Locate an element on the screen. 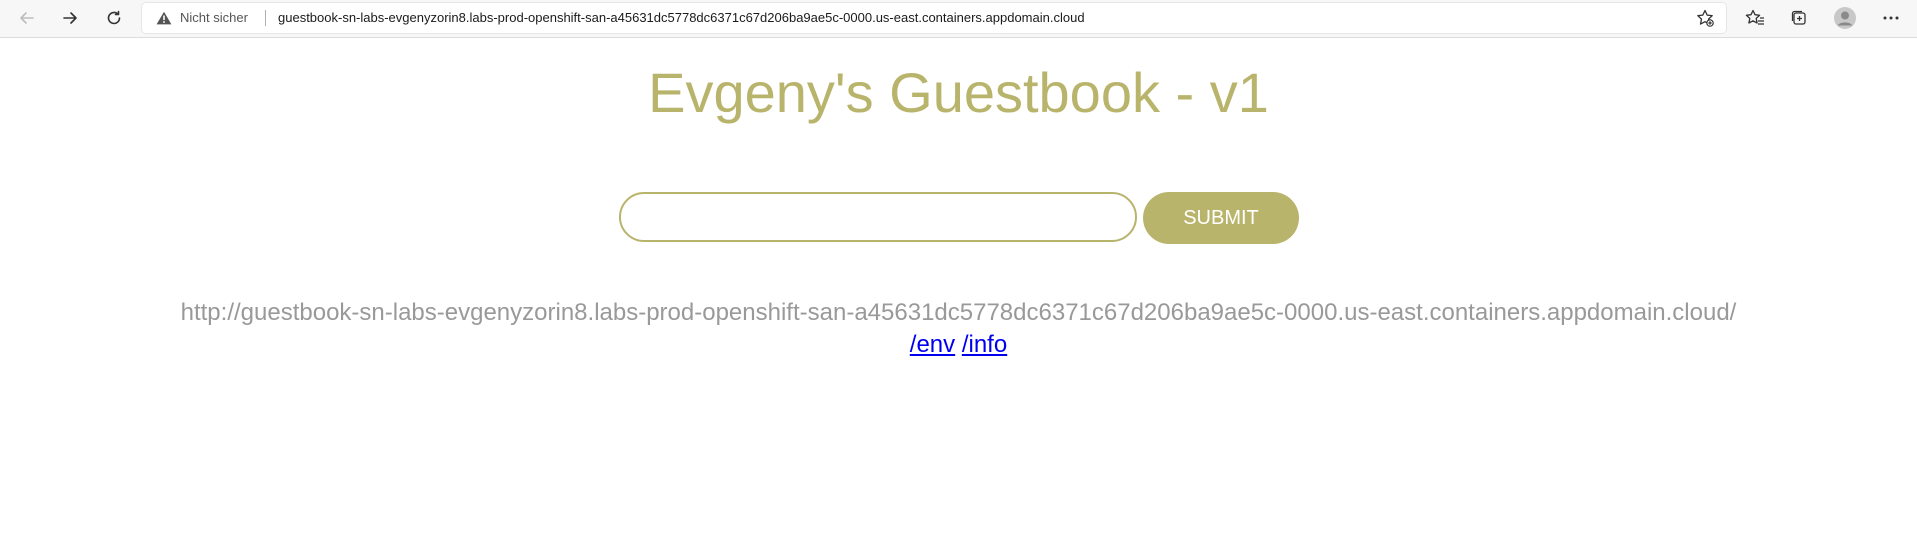 The image size is (1917, 541). forward-arrow-icon is located at coordinates (70, 18).